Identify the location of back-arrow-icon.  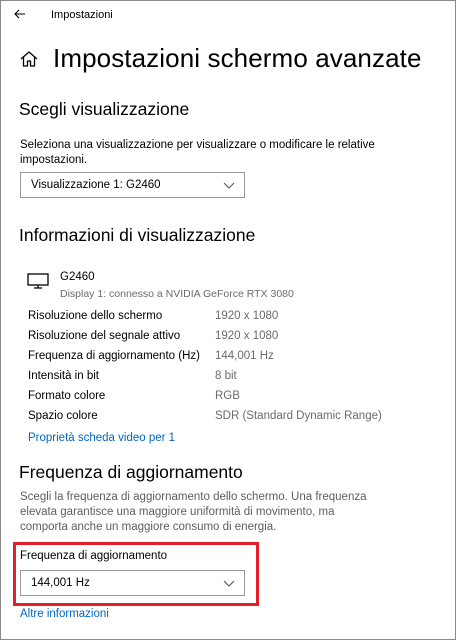
(19, 14).